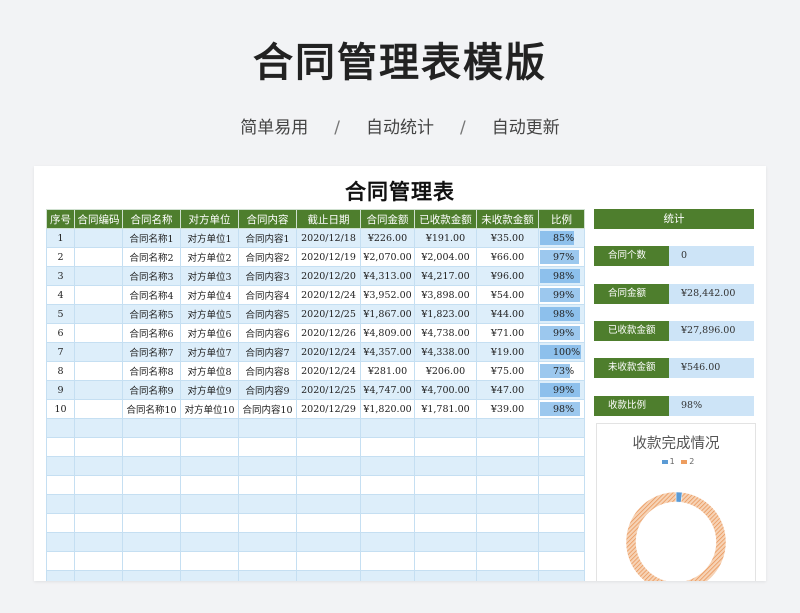 This screenshot has height=613, width=800. Describe the element at coordinates (151, 390) in the screenshot. I see `cell-name: 合同名称9` at that location.